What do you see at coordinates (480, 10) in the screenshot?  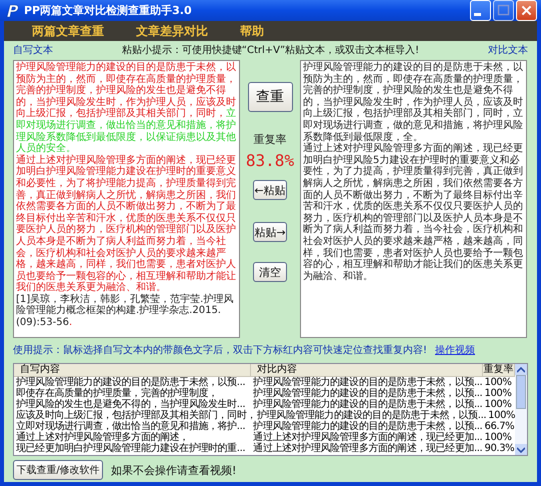 I see `minimize-button` at bounding box center [480, 10].